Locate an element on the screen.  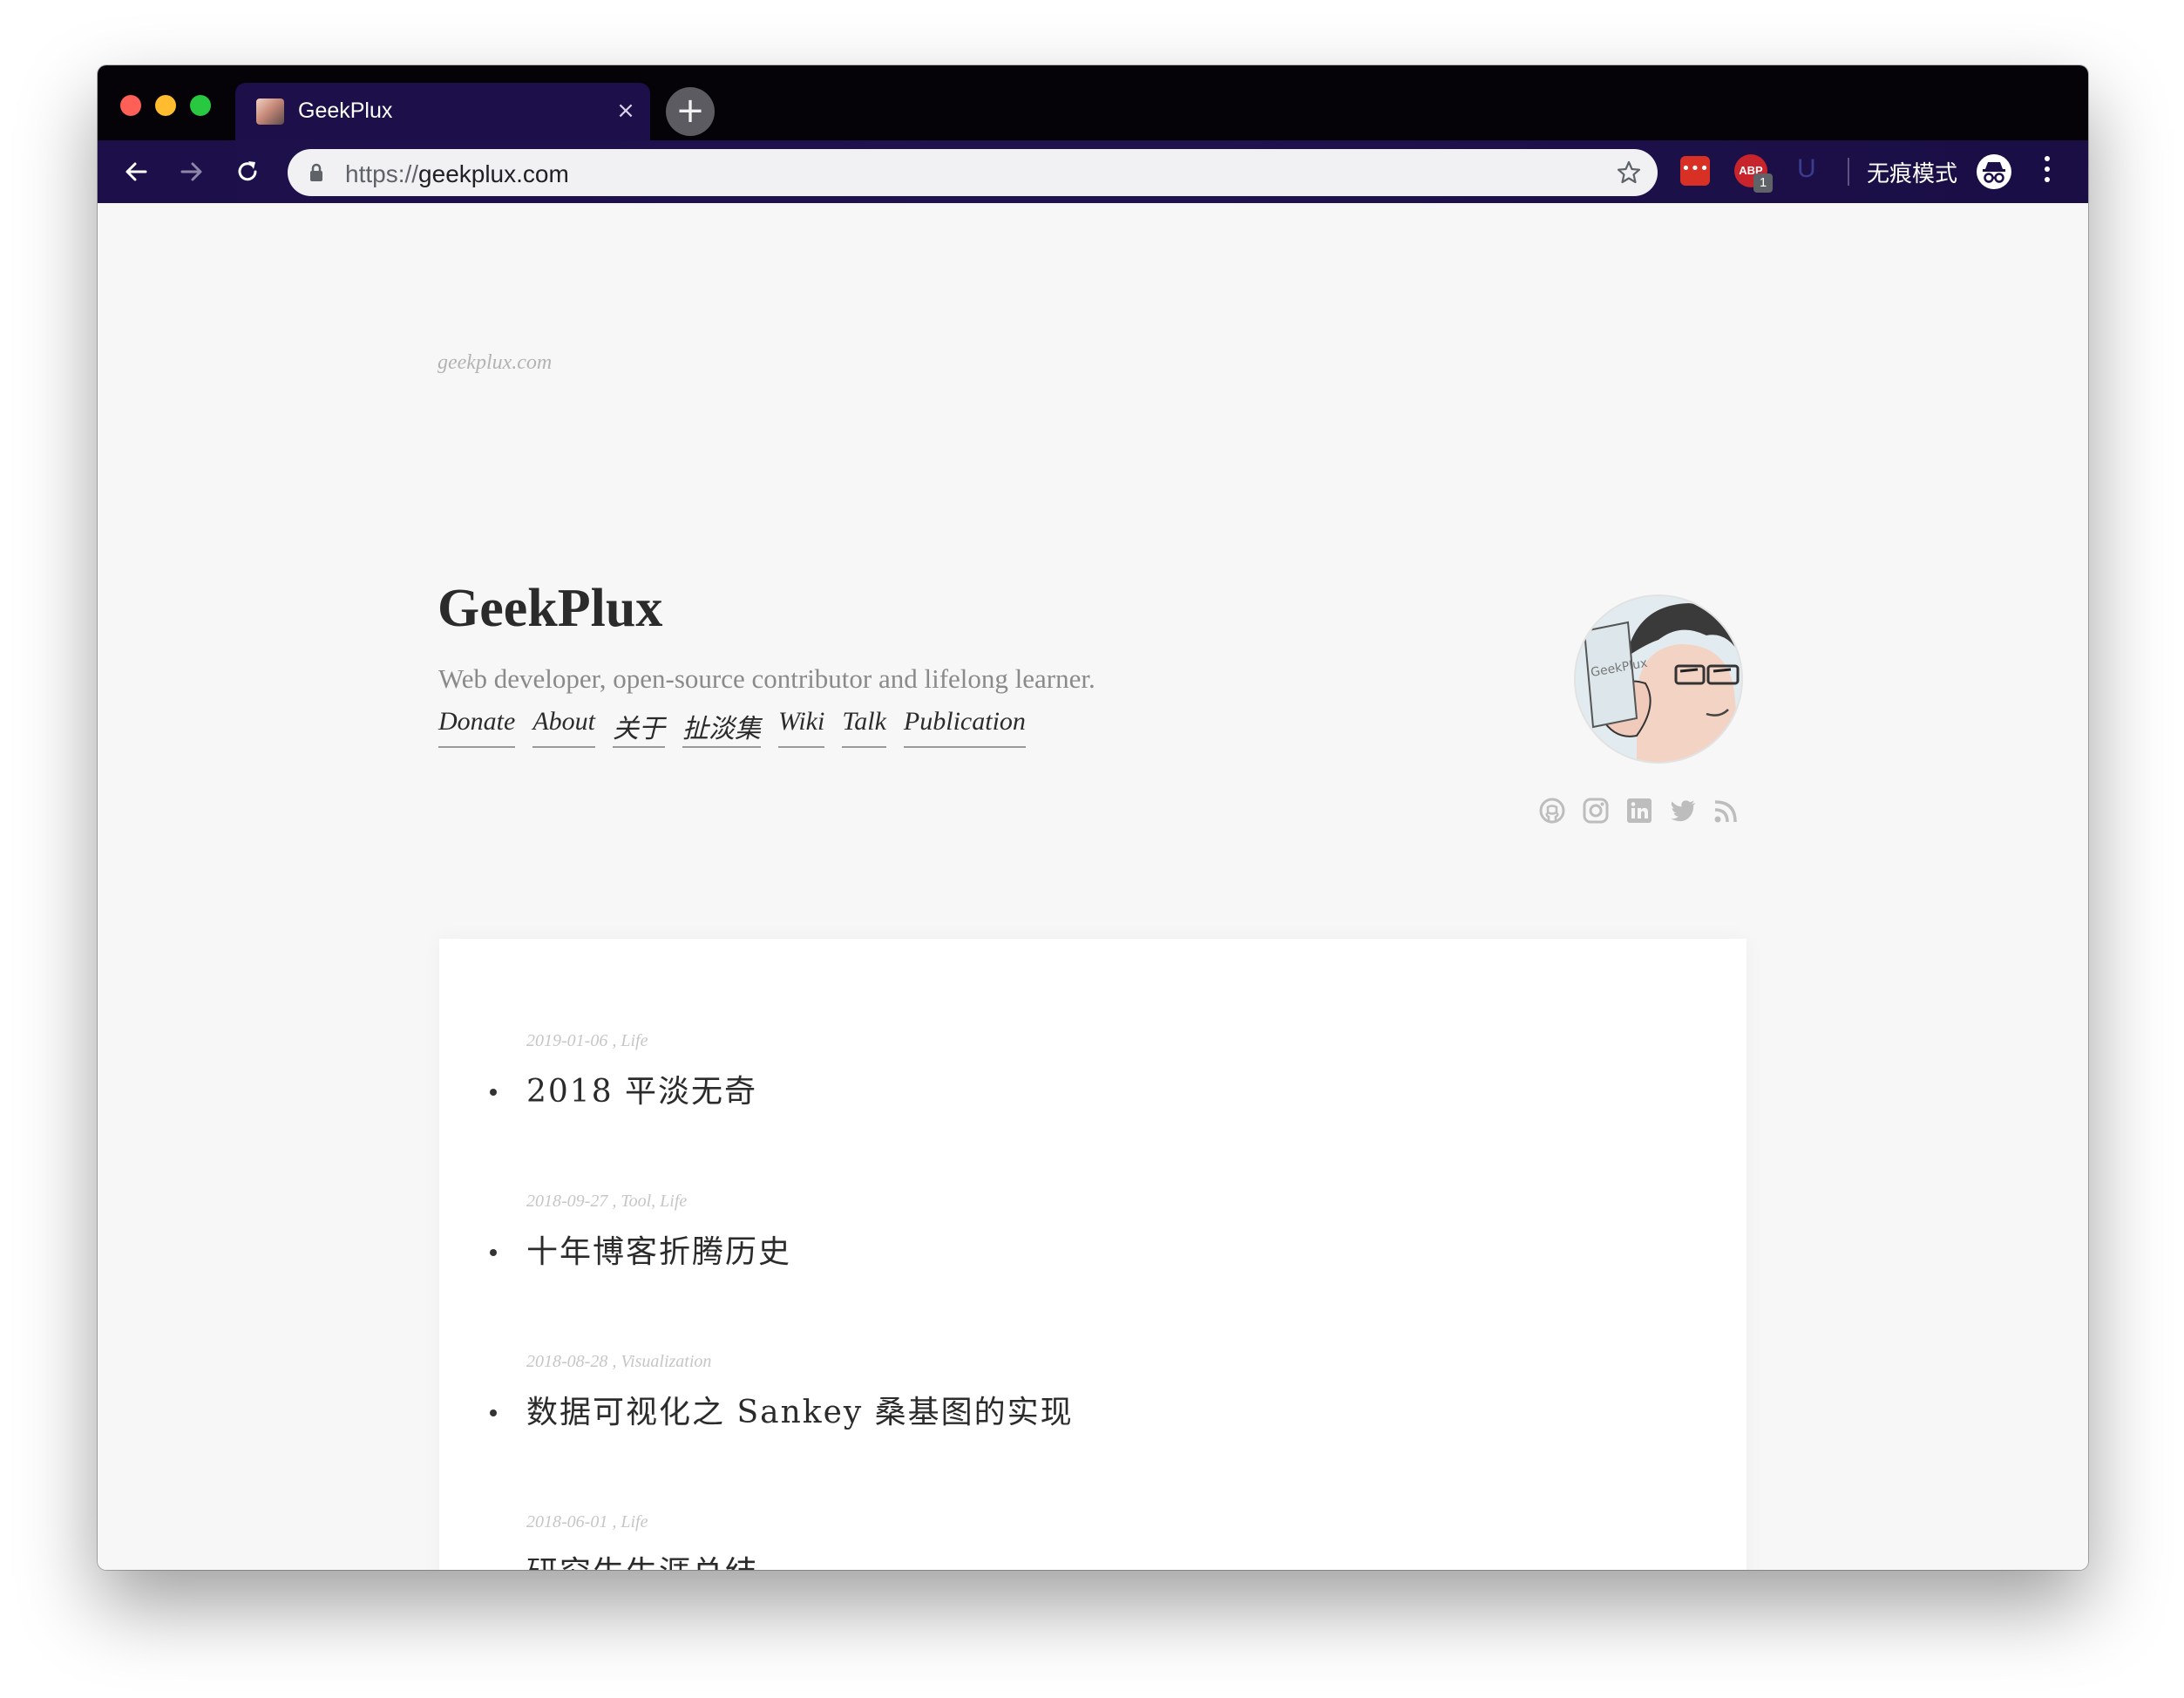
favicon-icon is located at coordinates (270, 111).